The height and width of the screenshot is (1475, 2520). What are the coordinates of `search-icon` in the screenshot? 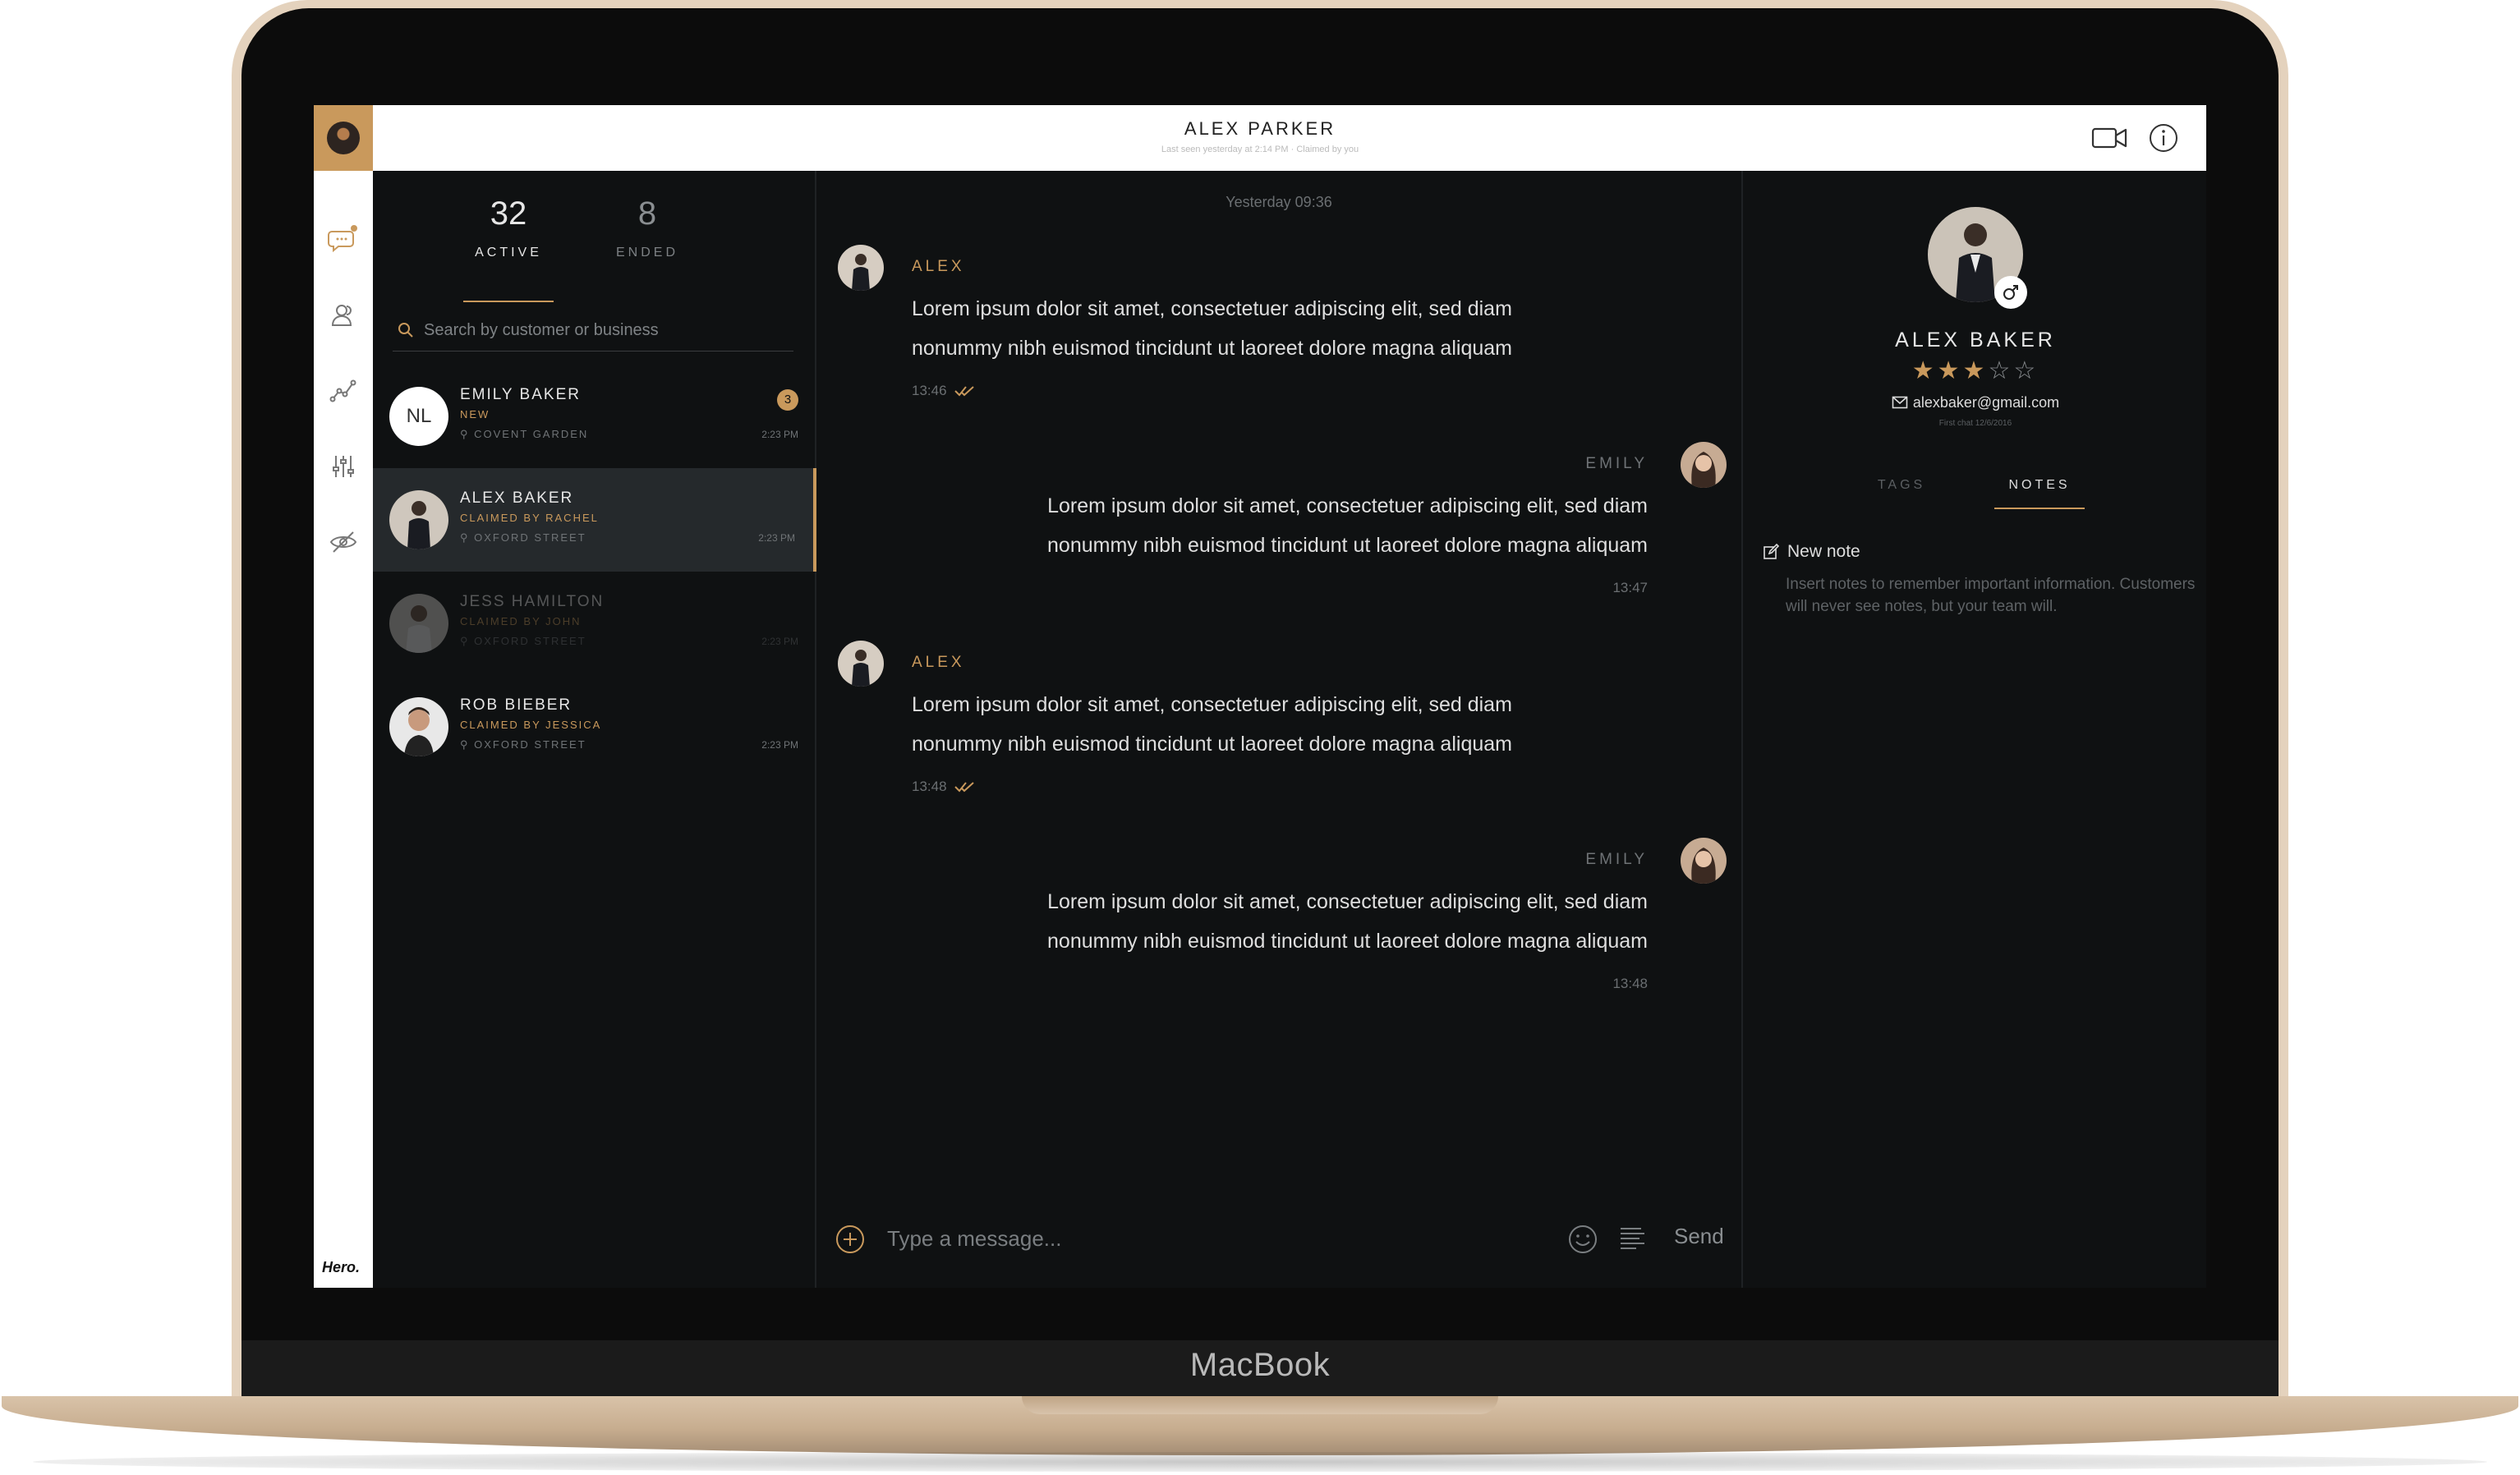 It's located at (405, 330).